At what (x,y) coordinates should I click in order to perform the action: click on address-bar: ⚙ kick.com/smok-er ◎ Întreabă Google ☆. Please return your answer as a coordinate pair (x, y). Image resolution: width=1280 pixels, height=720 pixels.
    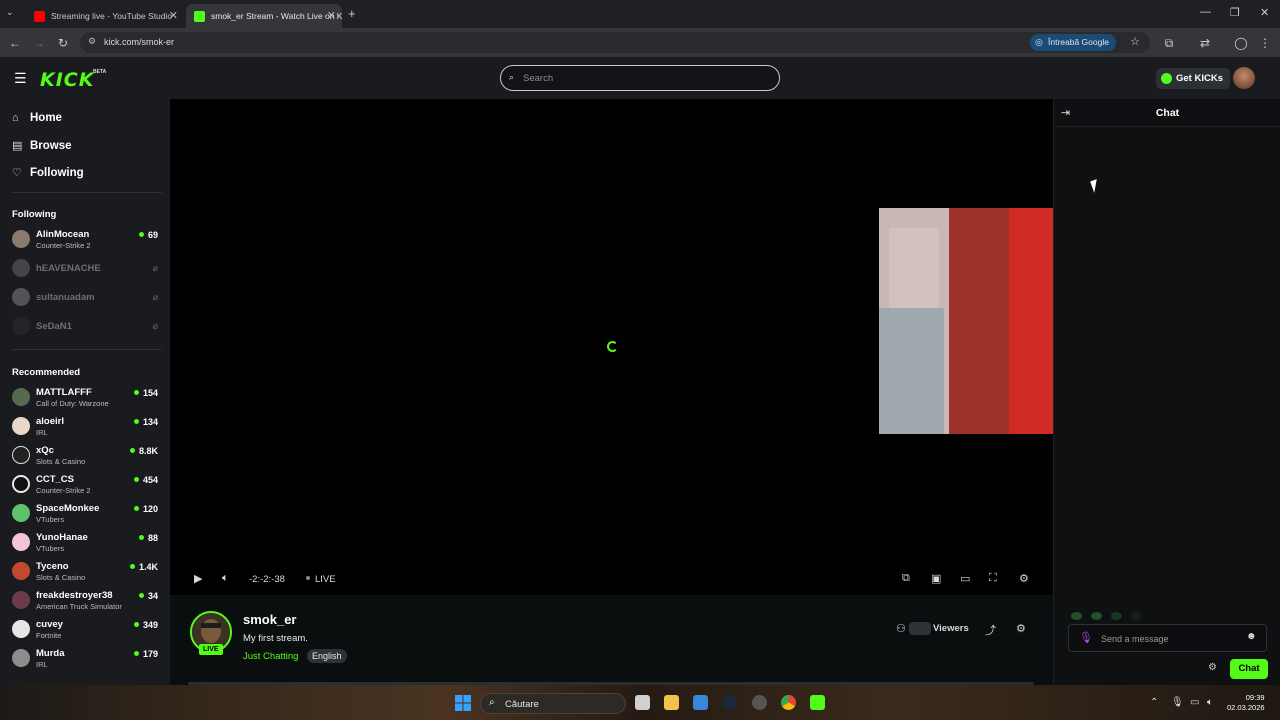
    Looking at the image, I should click on (615, 42).